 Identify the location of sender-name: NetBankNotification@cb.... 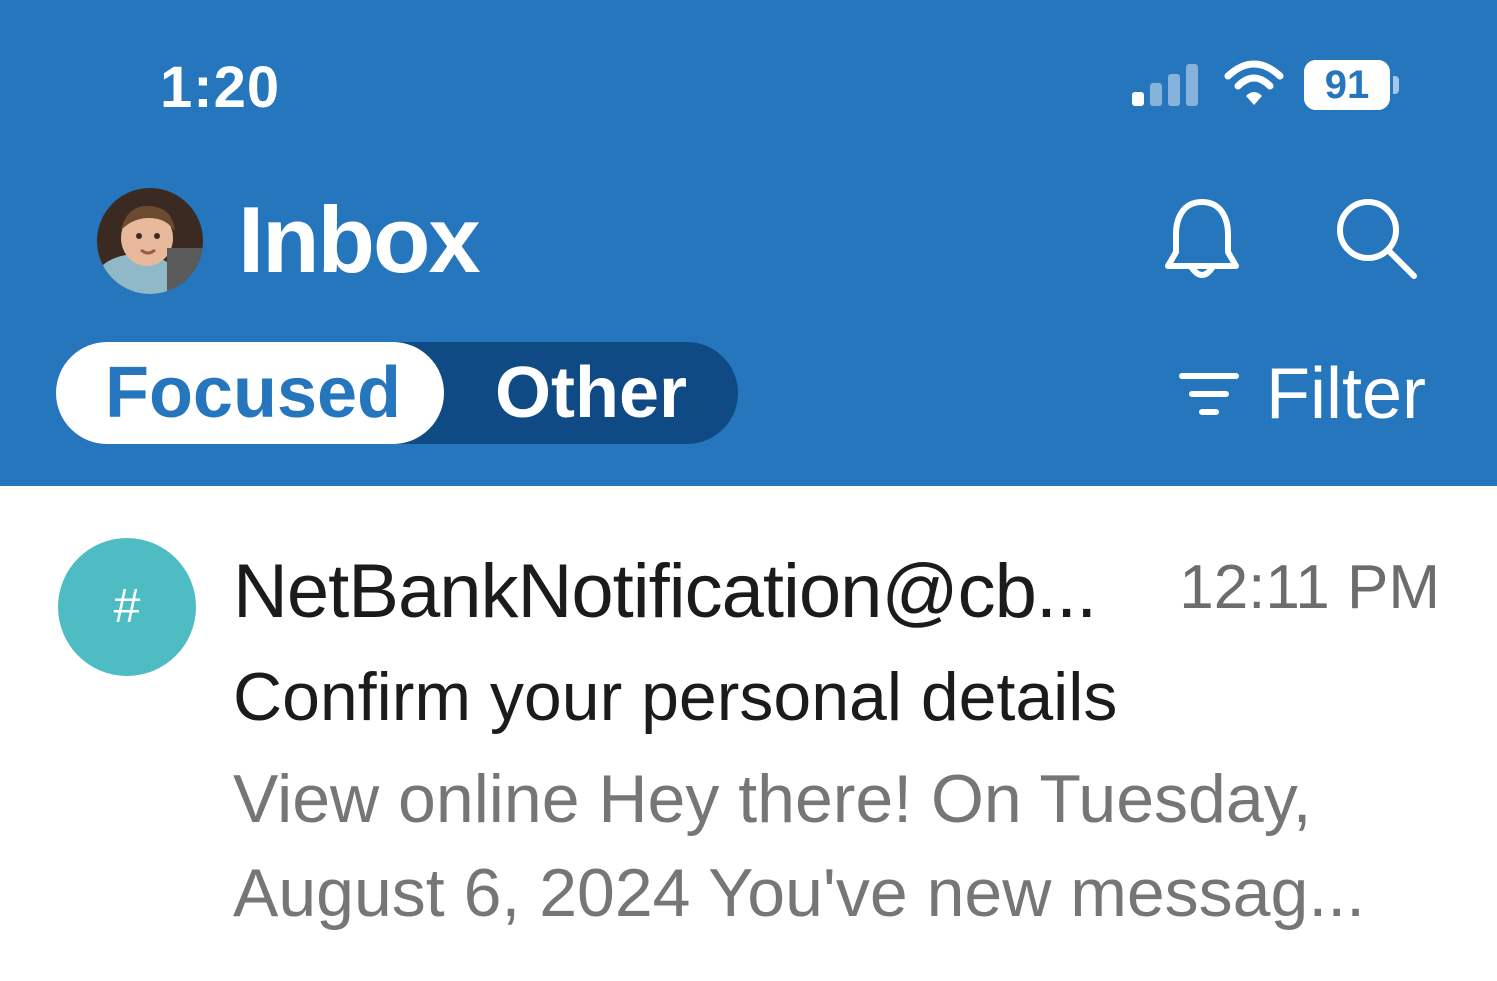
(665, 591).